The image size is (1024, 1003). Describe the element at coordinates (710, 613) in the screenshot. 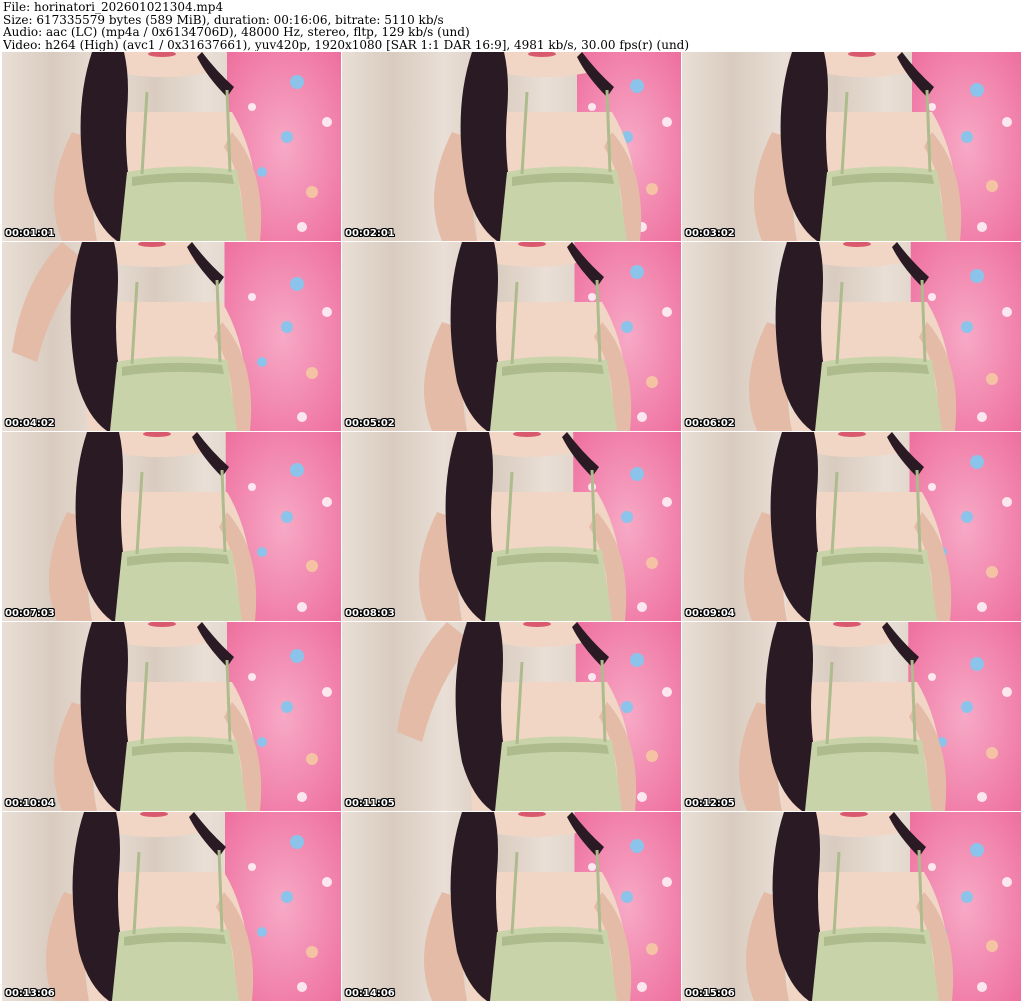

I see `frame-timestamp: 00:09:04` at that location.